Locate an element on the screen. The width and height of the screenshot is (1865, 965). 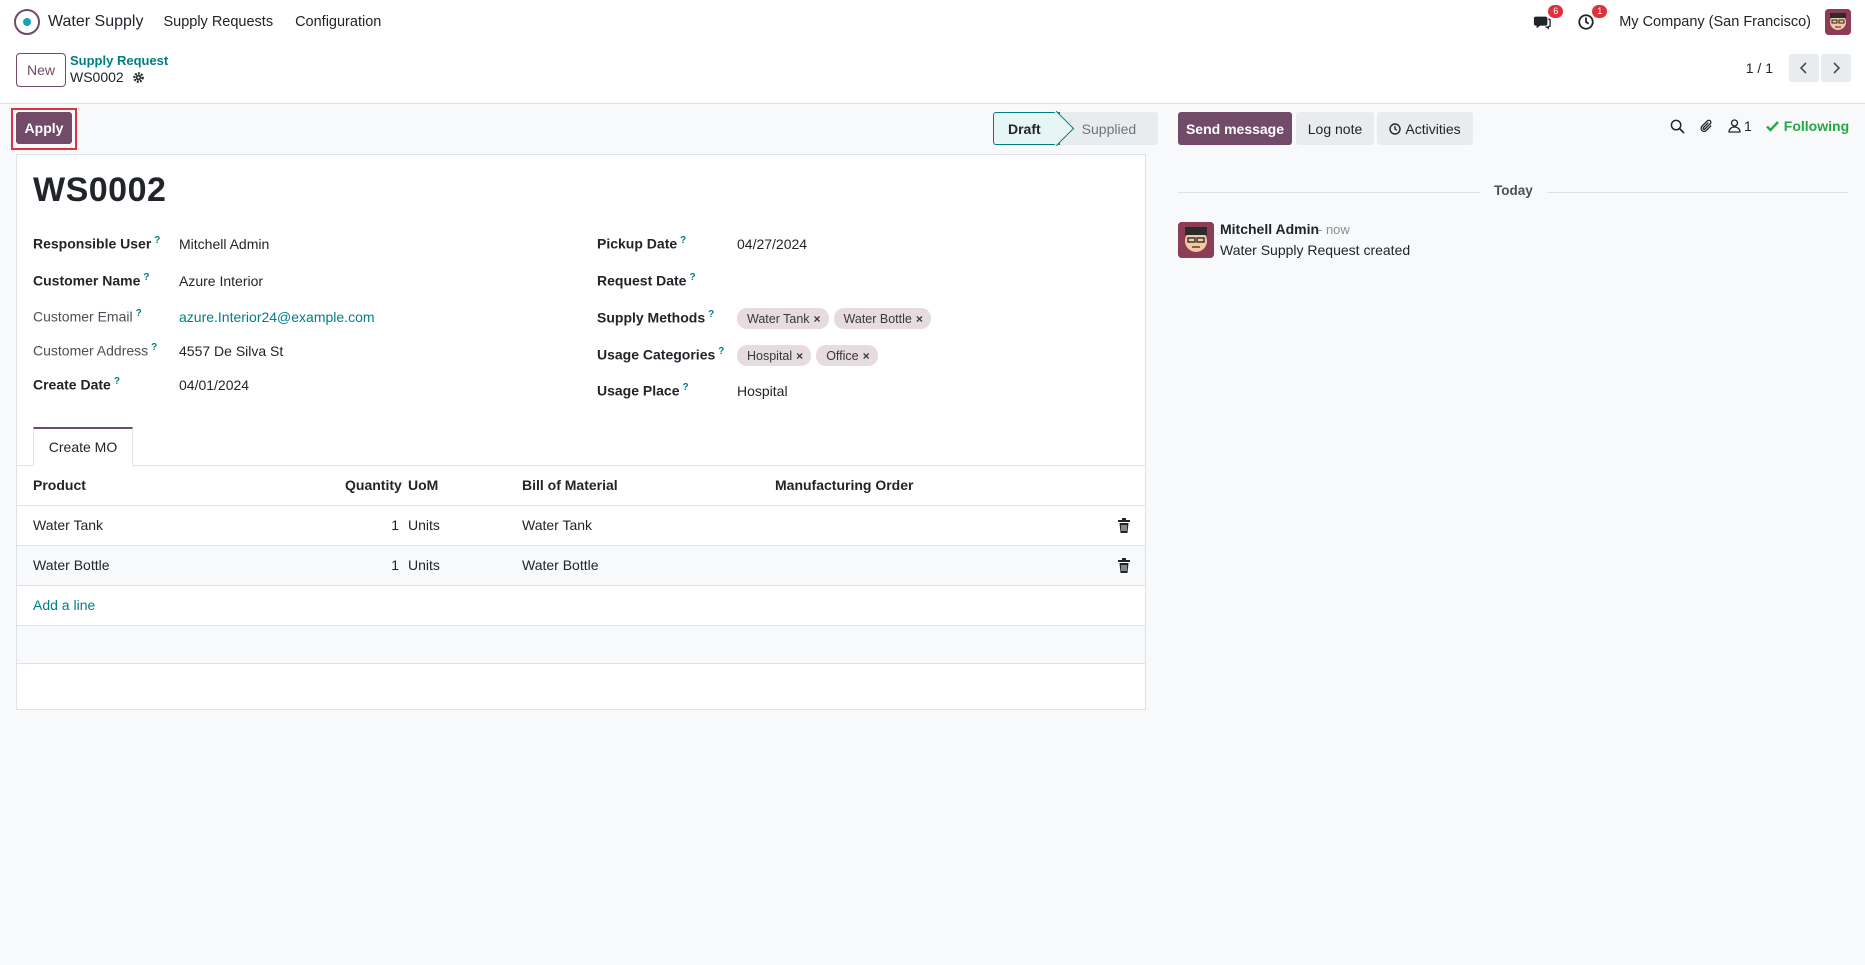
activities-badge: 1 is located at coordinates (1600, 11).